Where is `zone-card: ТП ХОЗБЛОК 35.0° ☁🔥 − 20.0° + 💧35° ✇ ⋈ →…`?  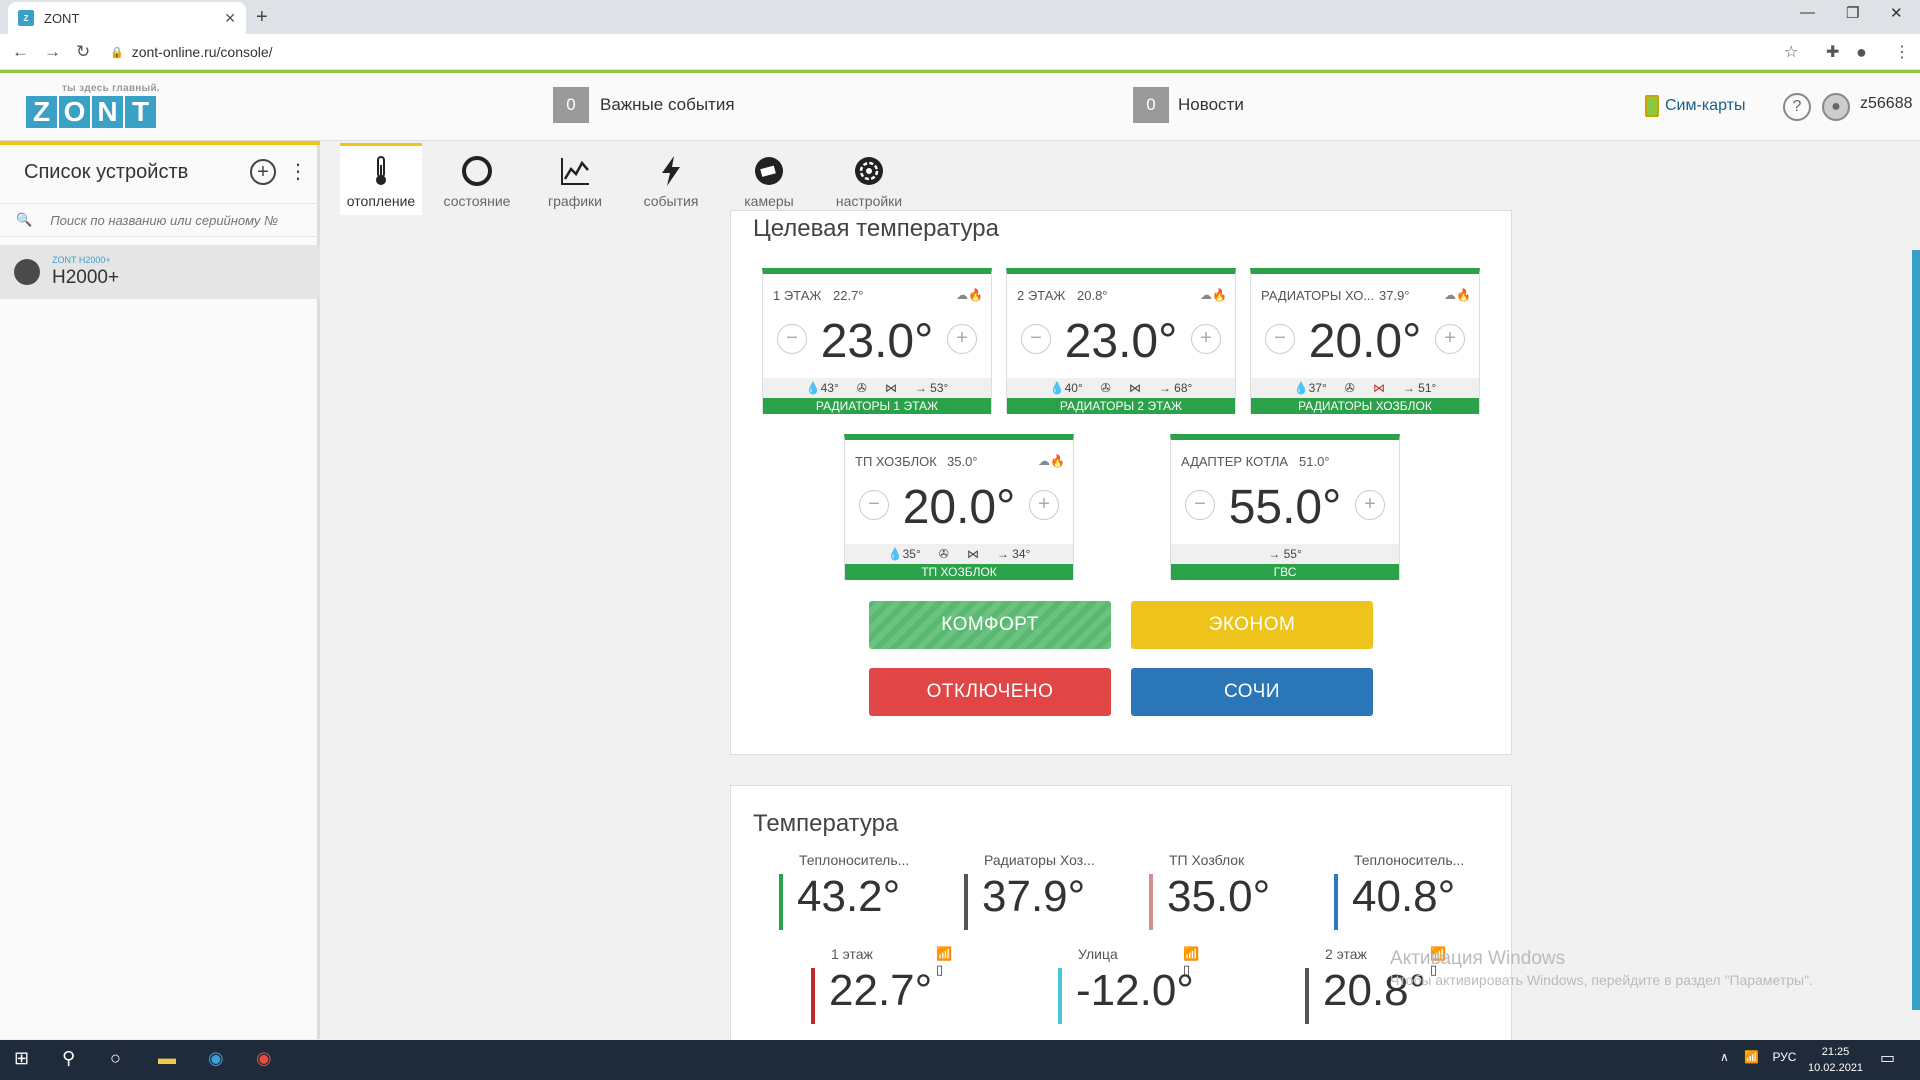
zone-card: ТП ХОЗБЛОК 35.0° ☁🔥 − 20.0° + 💧35° ✇ ⋈ →… is located at coordinates (959, 507).